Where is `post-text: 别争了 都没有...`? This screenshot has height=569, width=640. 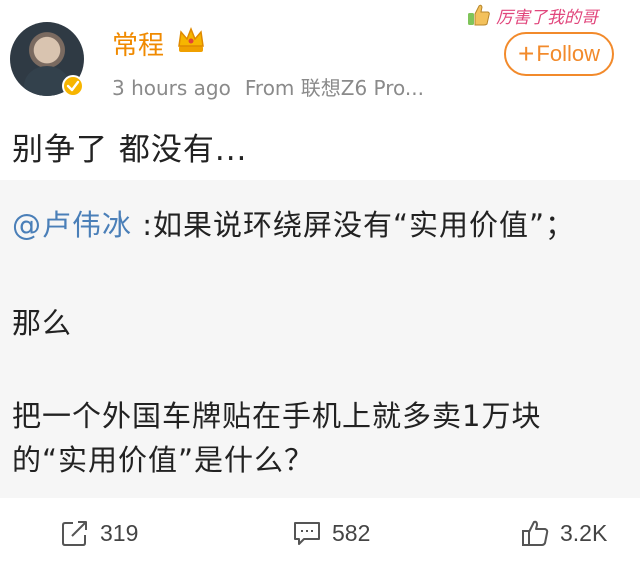
post-text: 别争了 都没有... is located at coordinates (130, 150).